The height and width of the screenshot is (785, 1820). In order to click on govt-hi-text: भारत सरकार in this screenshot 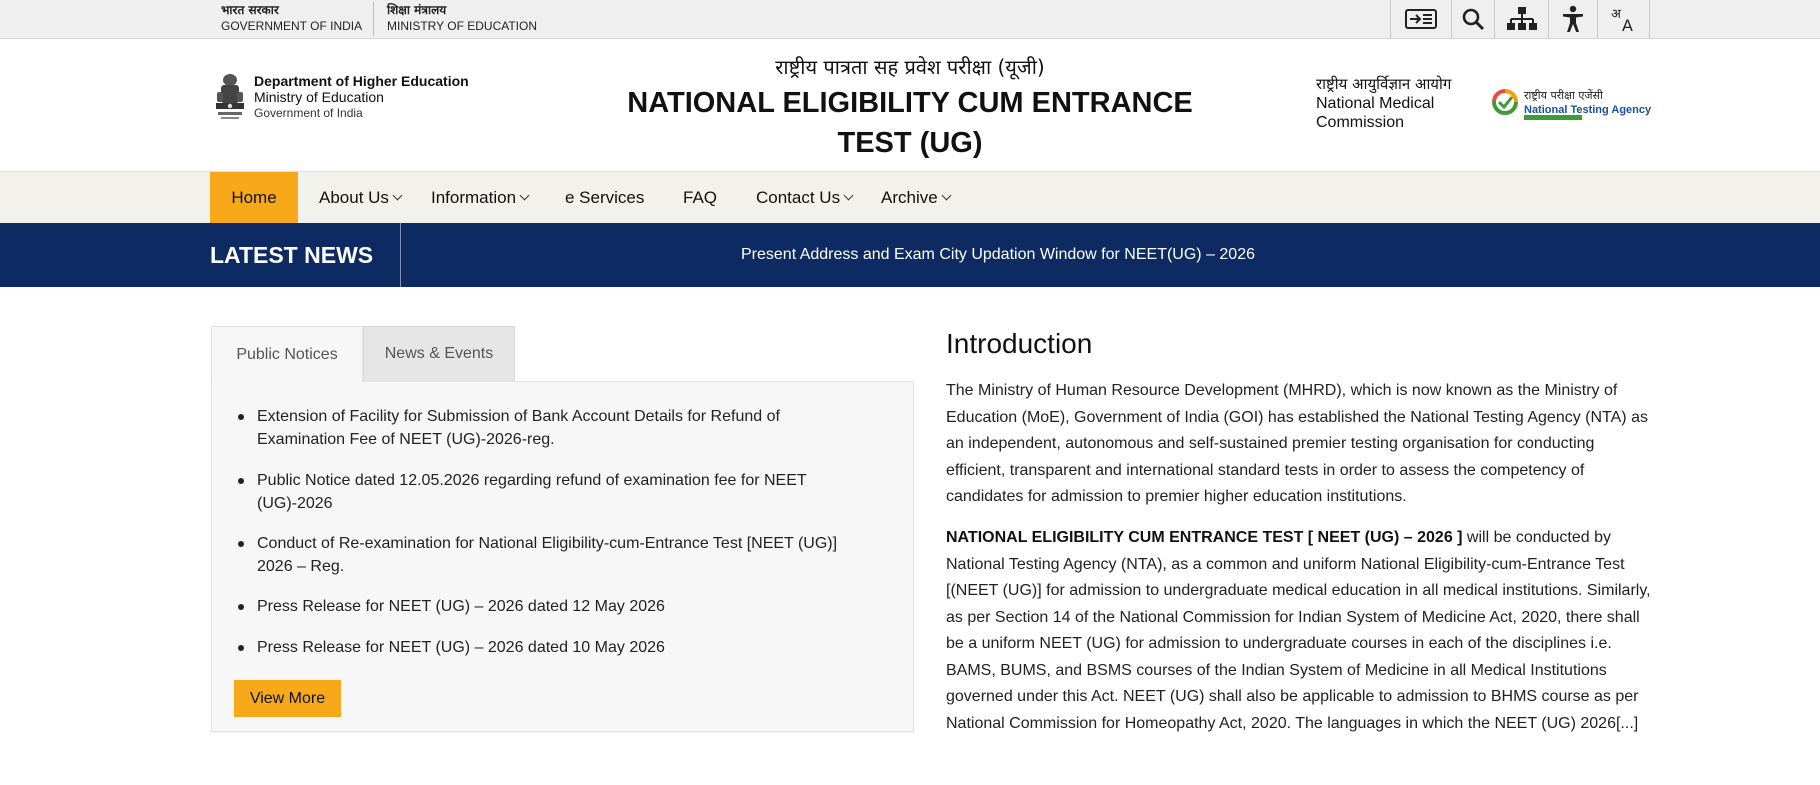, I will do `click(250, 10)`.